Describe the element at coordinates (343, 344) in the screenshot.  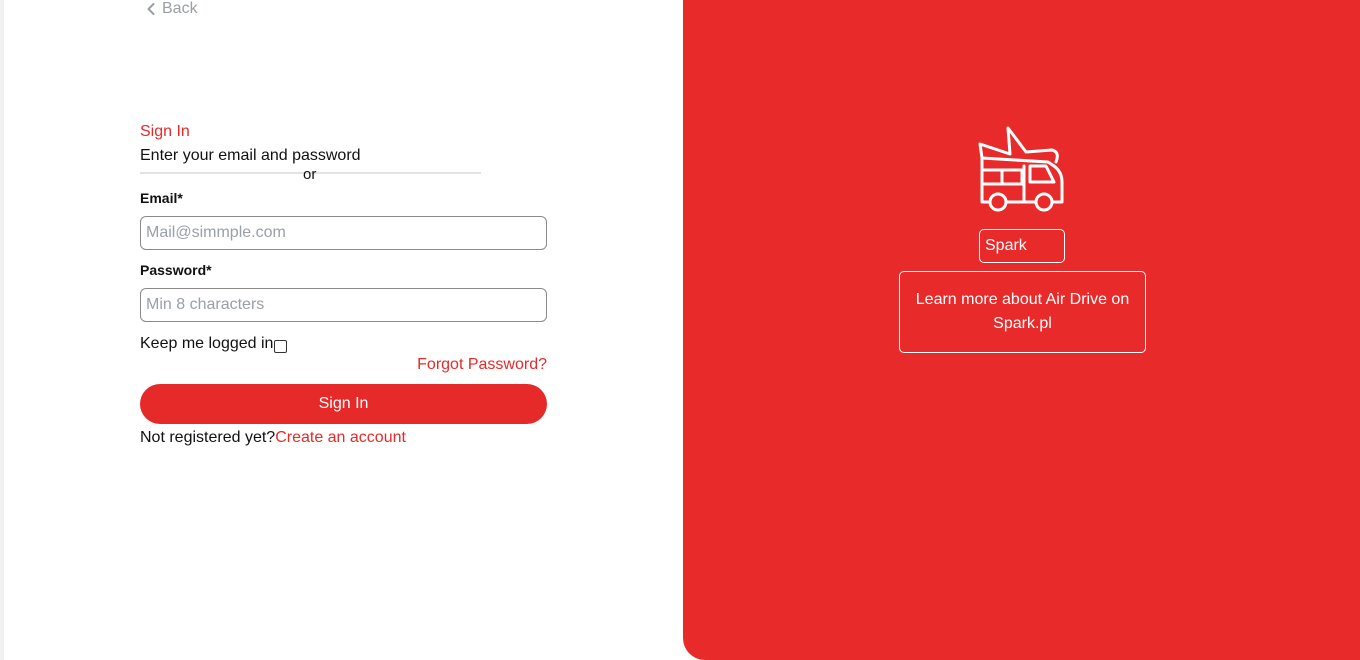
I see `keep-logged-in-row: Keep me logged in` at that location.